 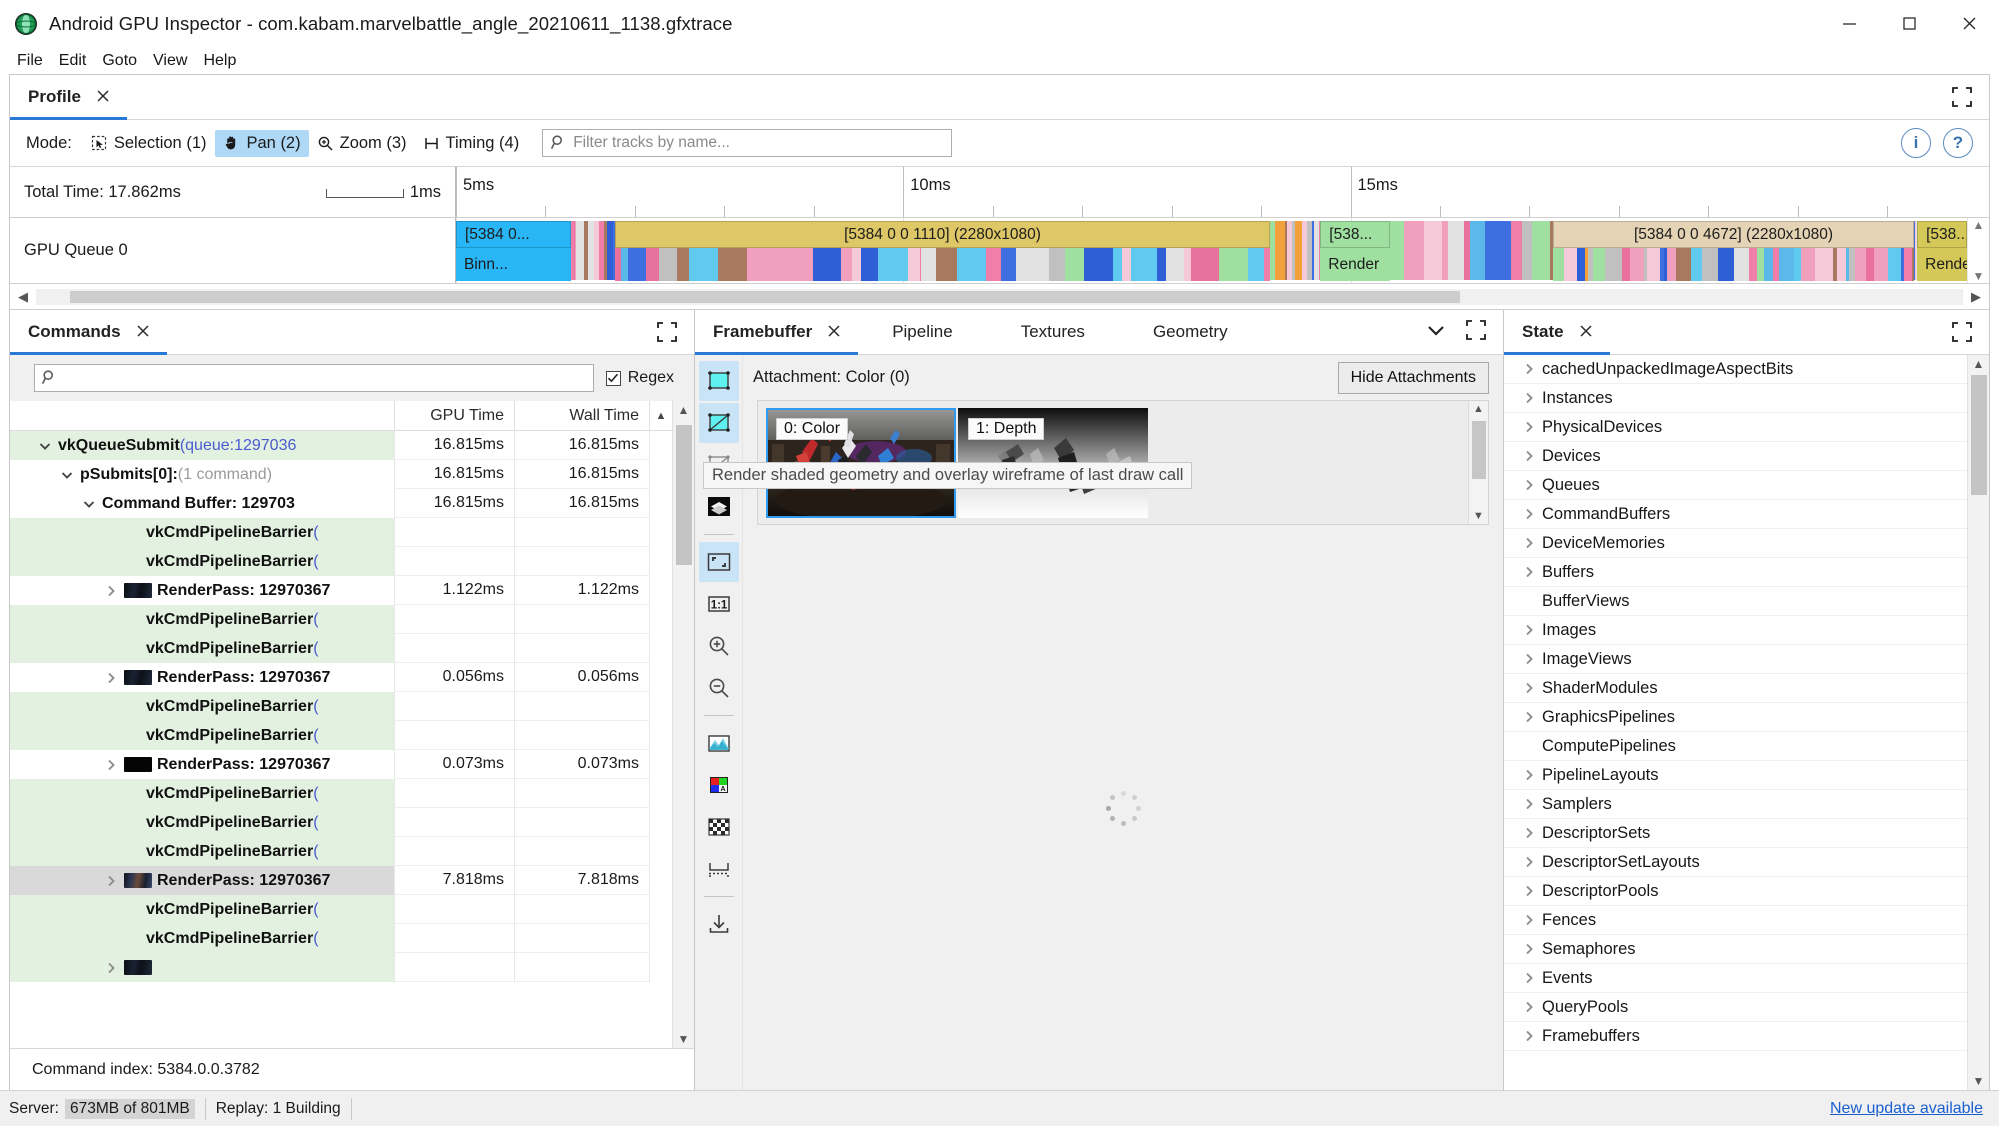 What do you see at coordinates (1969, 23) in the screenshot?
I see `close-button` at bounding box center [1969, 23].